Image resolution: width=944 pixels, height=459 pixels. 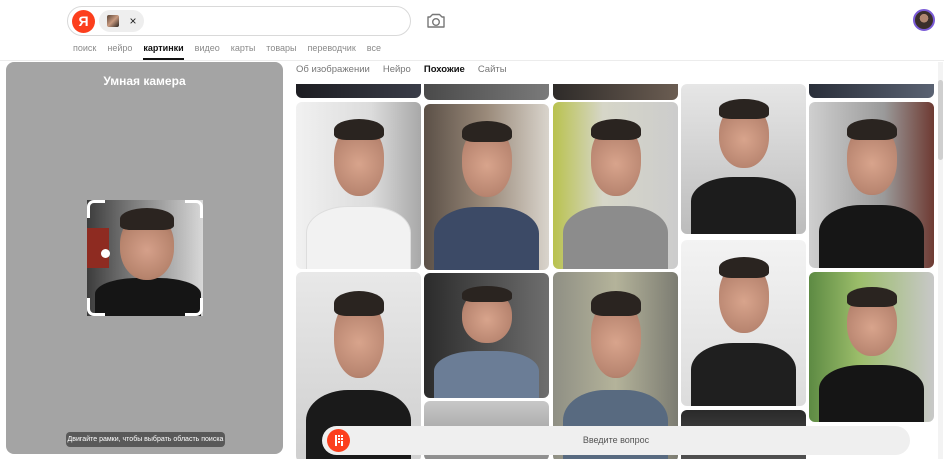 What do you see at coordinates (98, 248) in the screenshot?
I see `photo-background-detail` at bounding box center [98, 248].